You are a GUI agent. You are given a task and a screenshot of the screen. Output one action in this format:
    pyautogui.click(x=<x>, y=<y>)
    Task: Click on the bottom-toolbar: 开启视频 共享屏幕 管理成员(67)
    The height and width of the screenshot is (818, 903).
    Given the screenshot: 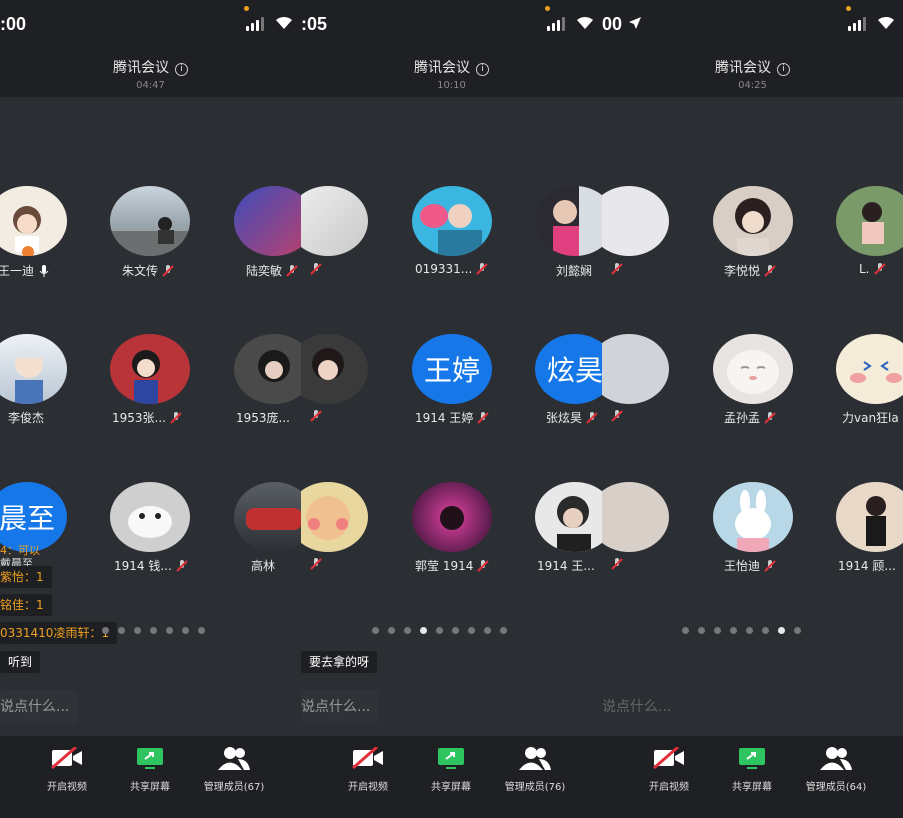 What is the action you would take?
    pyautogui.click(x=150, y=777)
    